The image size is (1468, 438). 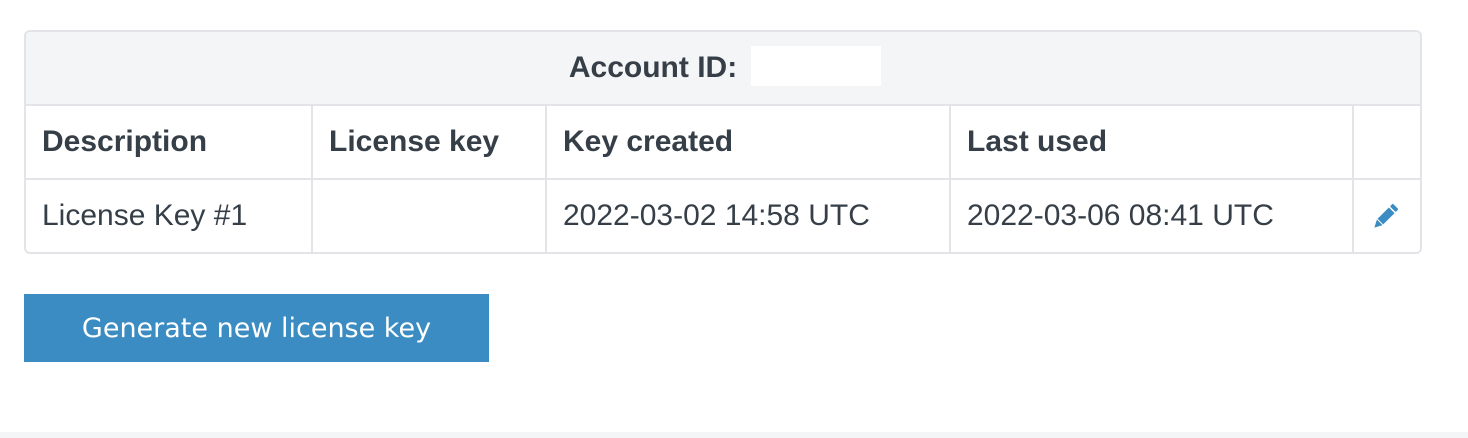 I want to click on pencil-icon, so click(x=1385, y=217).